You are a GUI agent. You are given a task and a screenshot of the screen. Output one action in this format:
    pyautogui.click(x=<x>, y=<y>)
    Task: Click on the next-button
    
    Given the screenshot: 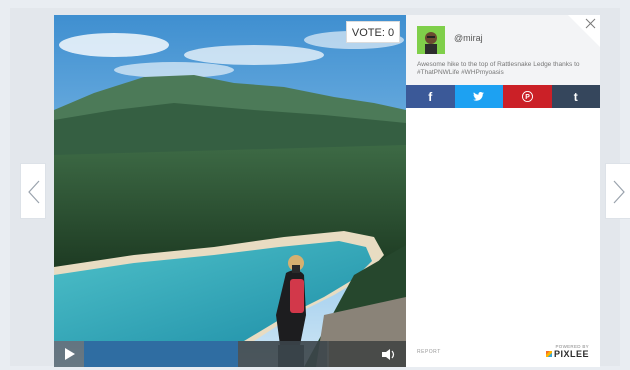 What is the action you would take?
    pyautogui.click(x=617, y=191)
    